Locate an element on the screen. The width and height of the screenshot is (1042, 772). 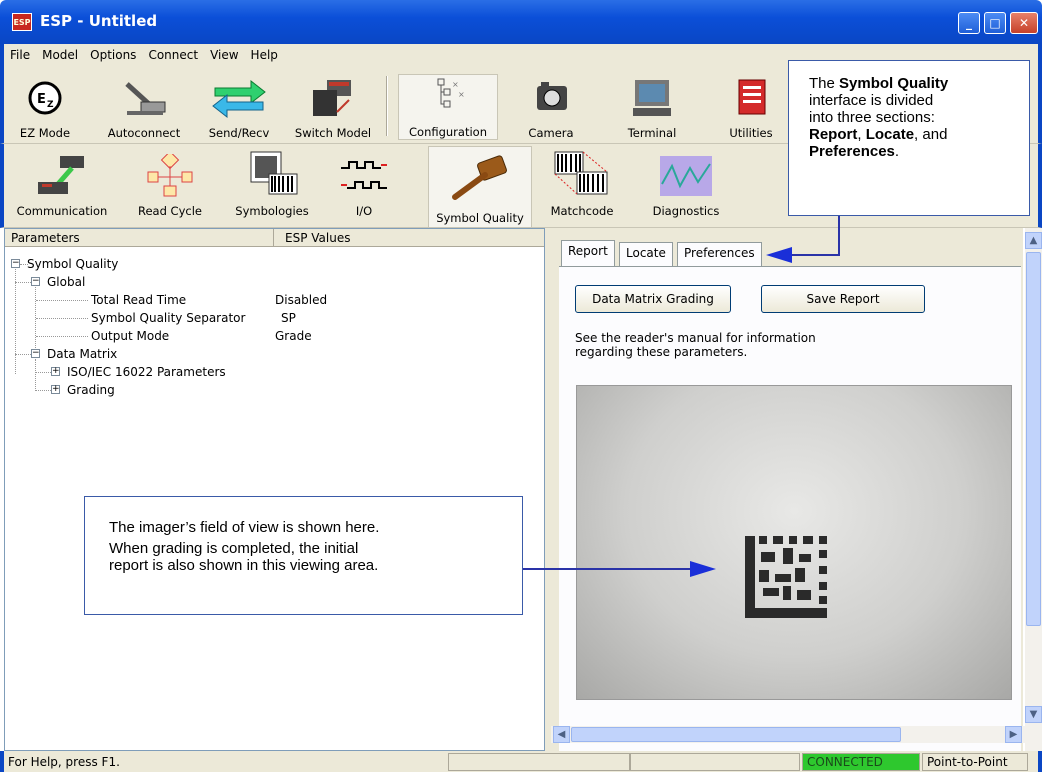
callout-bold: Report is located at coordinates (833, 134).